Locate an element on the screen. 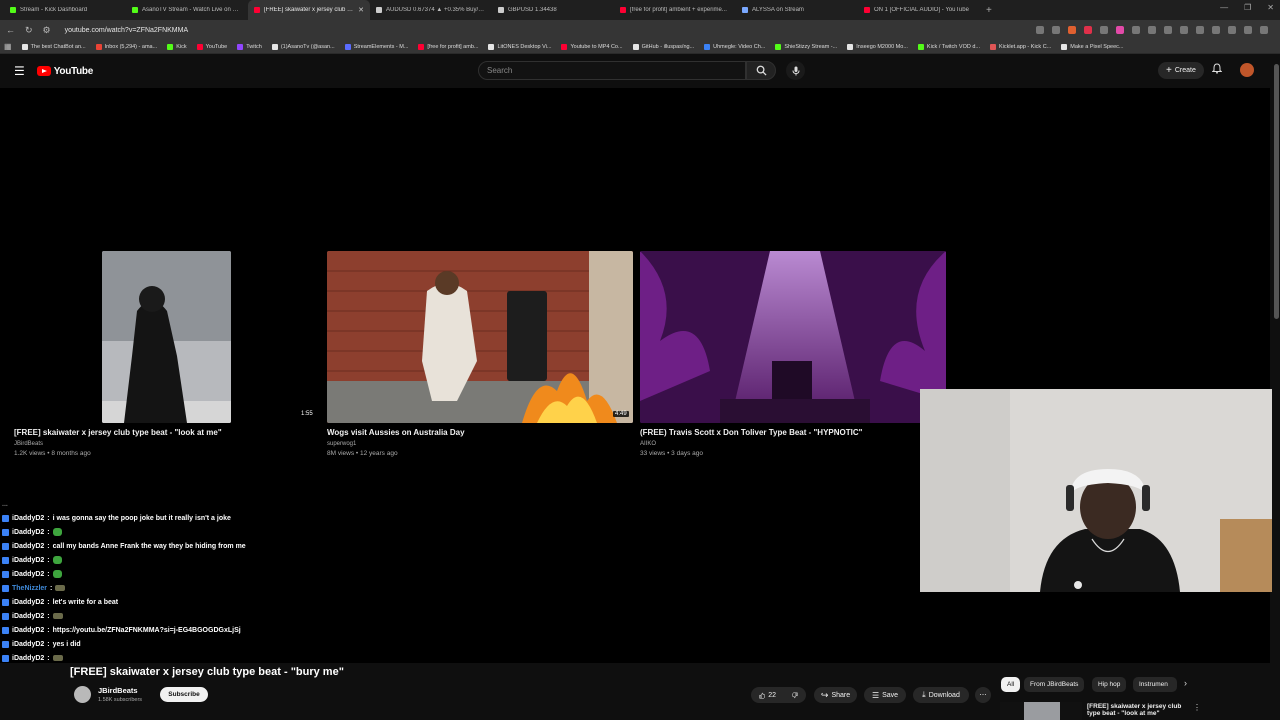  search-button is located at coordinates (761, 70).